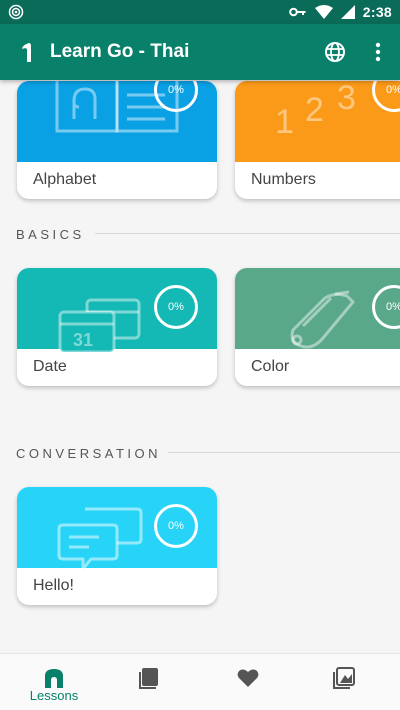  I want to click on lessons-icon, so click(54, 678).